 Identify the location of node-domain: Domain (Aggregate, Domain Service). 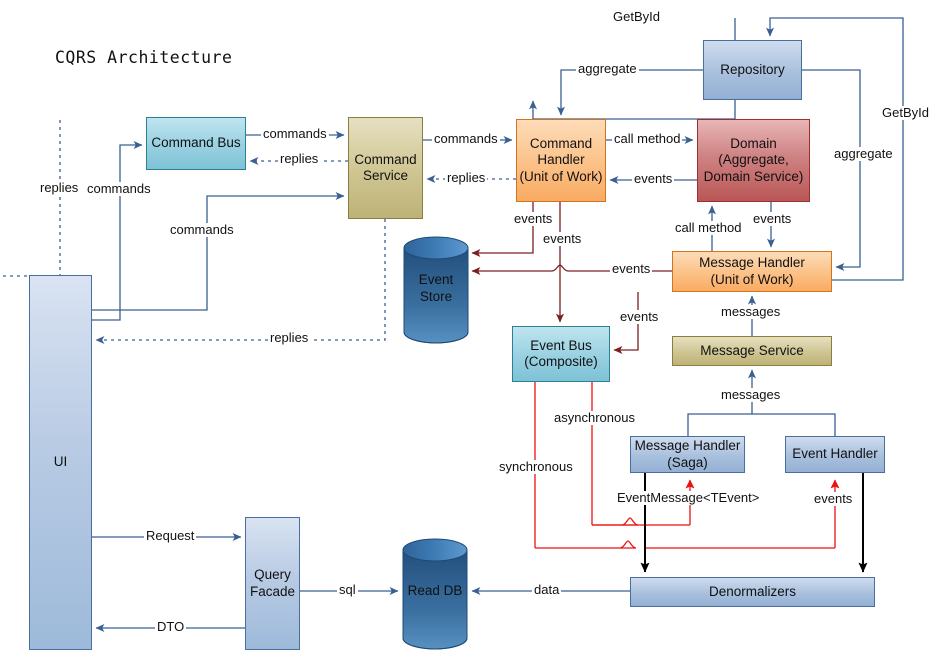
(753, 160).